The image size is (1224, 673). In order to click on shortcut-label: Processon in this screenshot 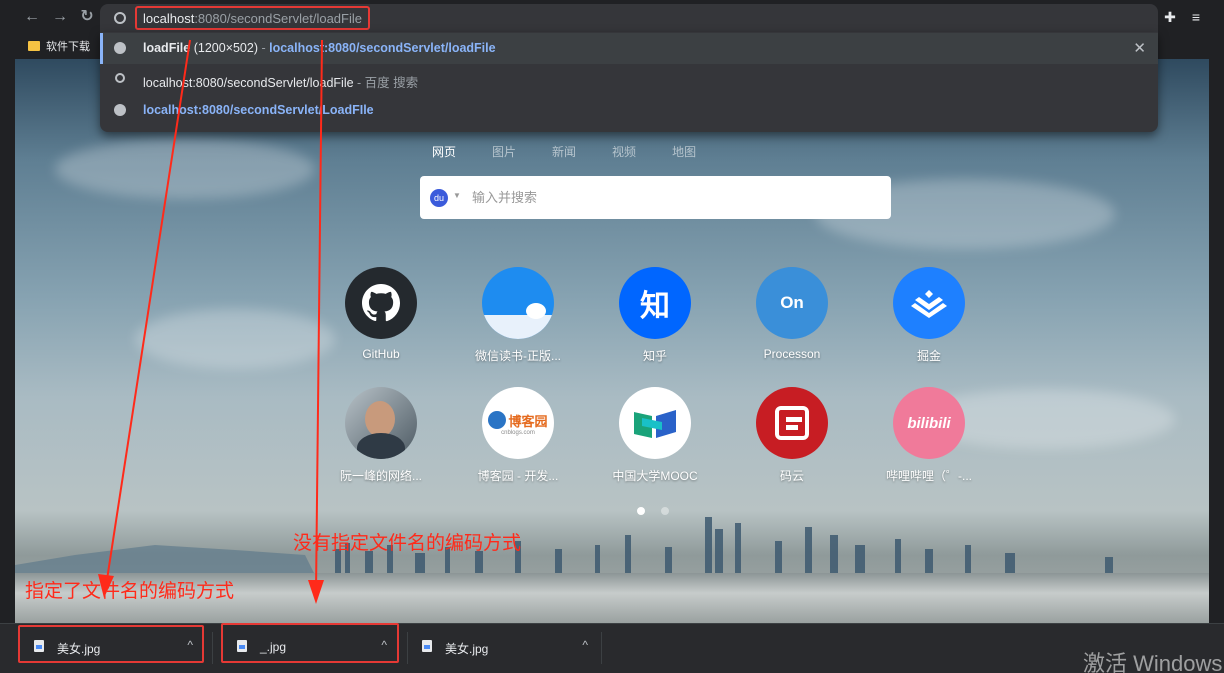, I will do `click(792, 354)`.